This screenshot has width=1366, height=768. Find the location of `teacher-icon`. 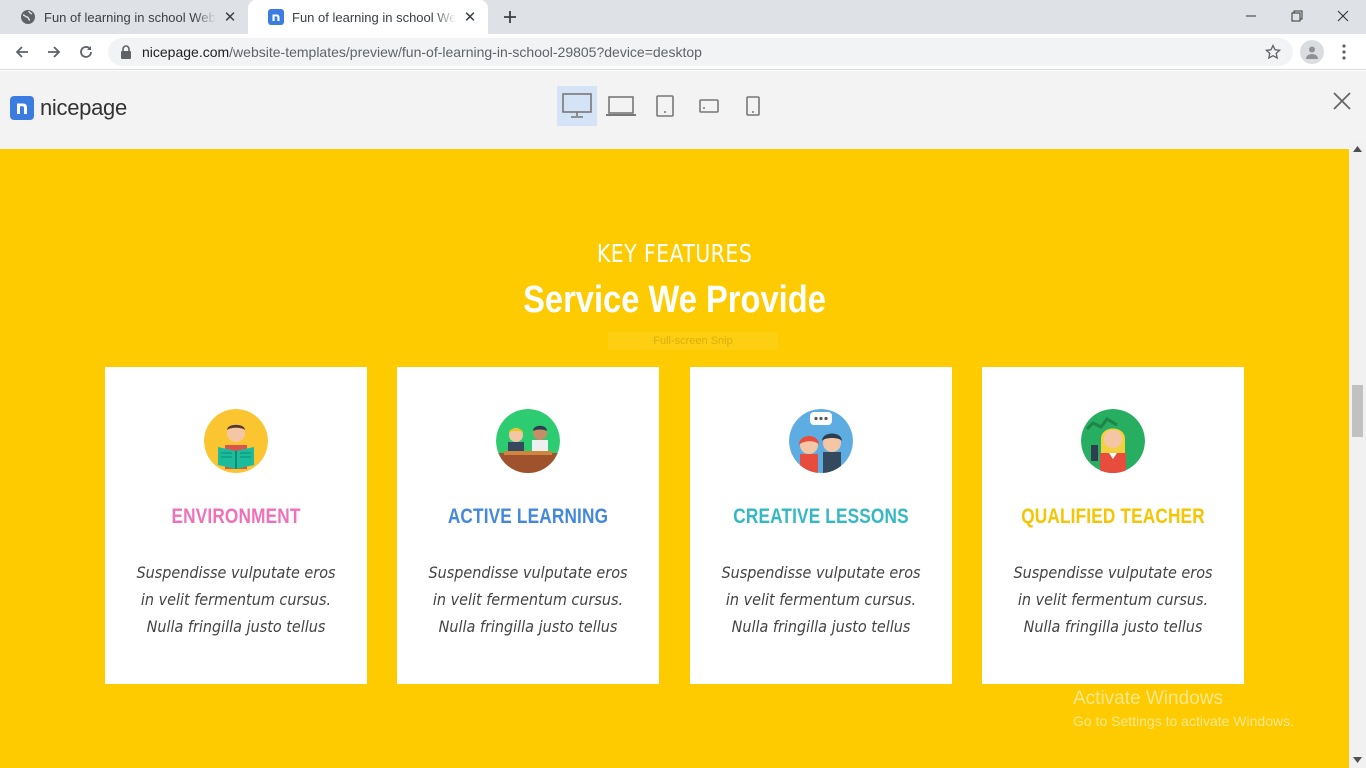

teacher-icon is located at coordinates (1113, 441).